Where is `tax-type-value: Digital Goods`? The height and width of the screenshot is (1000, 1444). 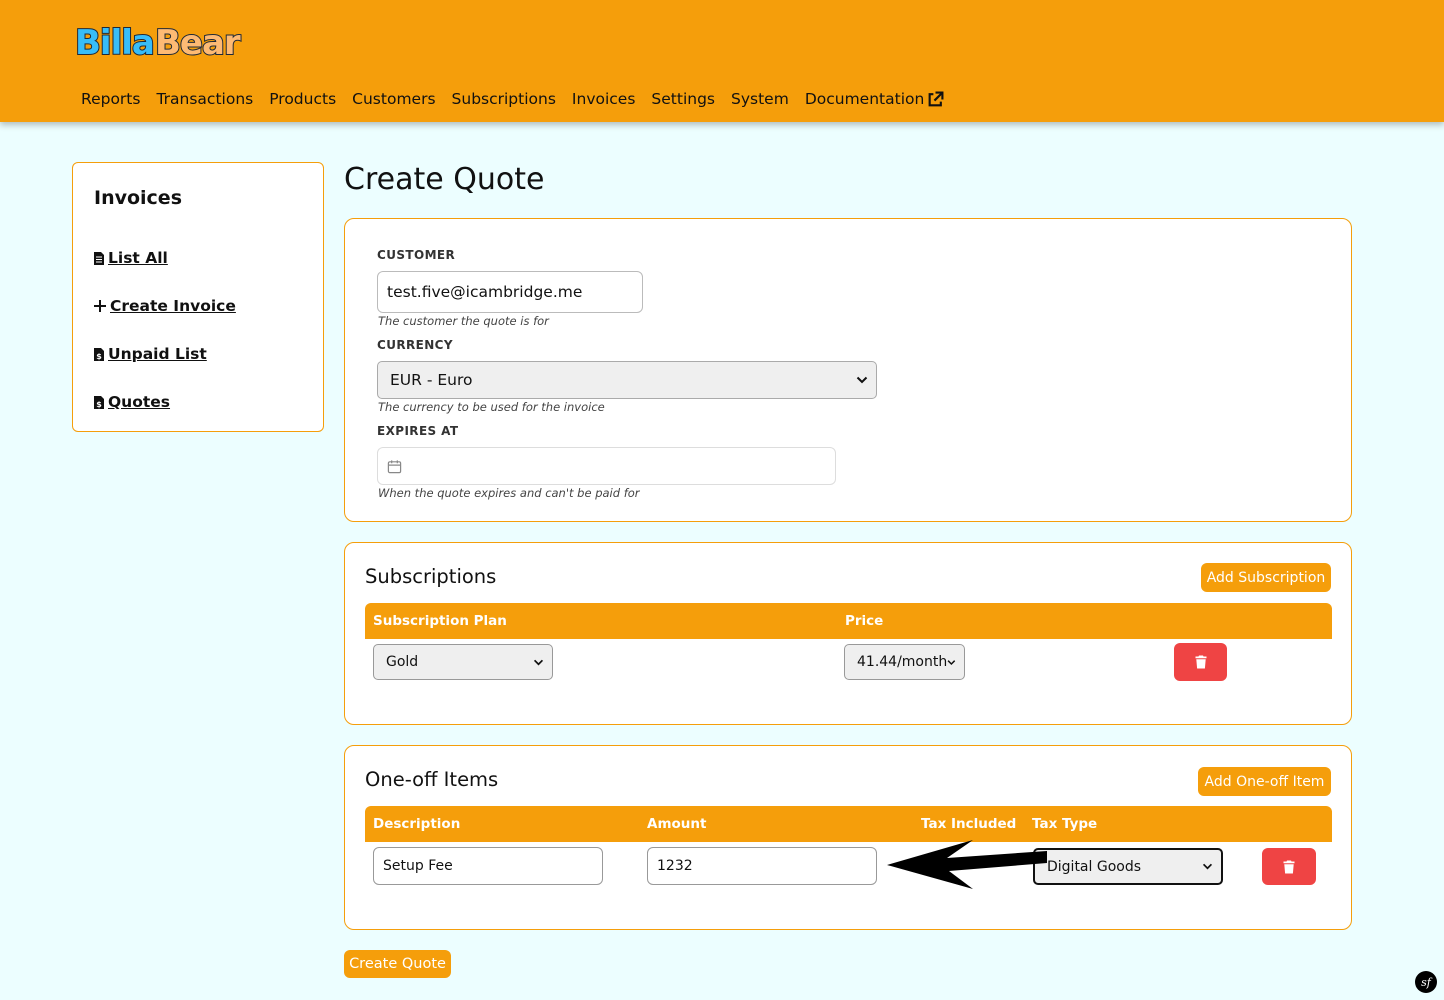 tax-type-value: Digital Goods is located at coordinates (1094, 866).